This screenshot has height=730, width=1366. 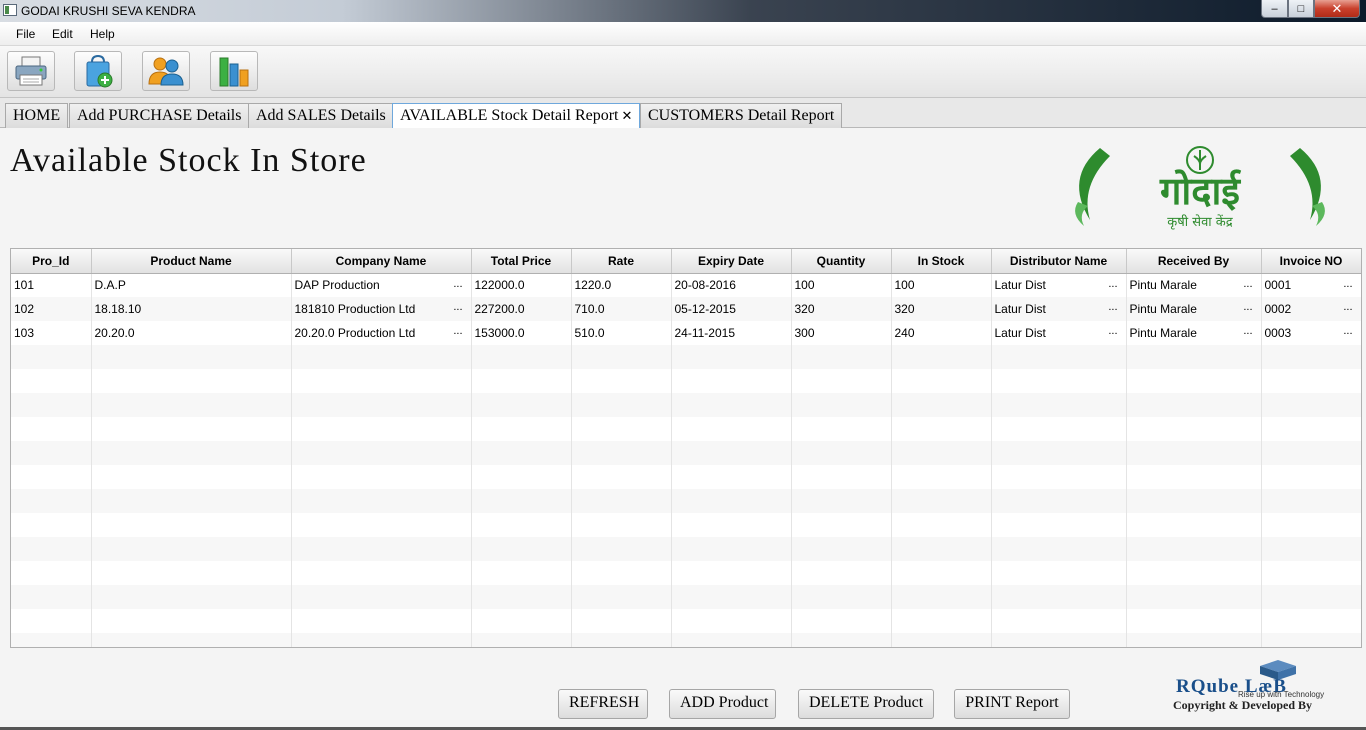 I want to click on table-cell: 153000.0, so click(x=521, y=333).